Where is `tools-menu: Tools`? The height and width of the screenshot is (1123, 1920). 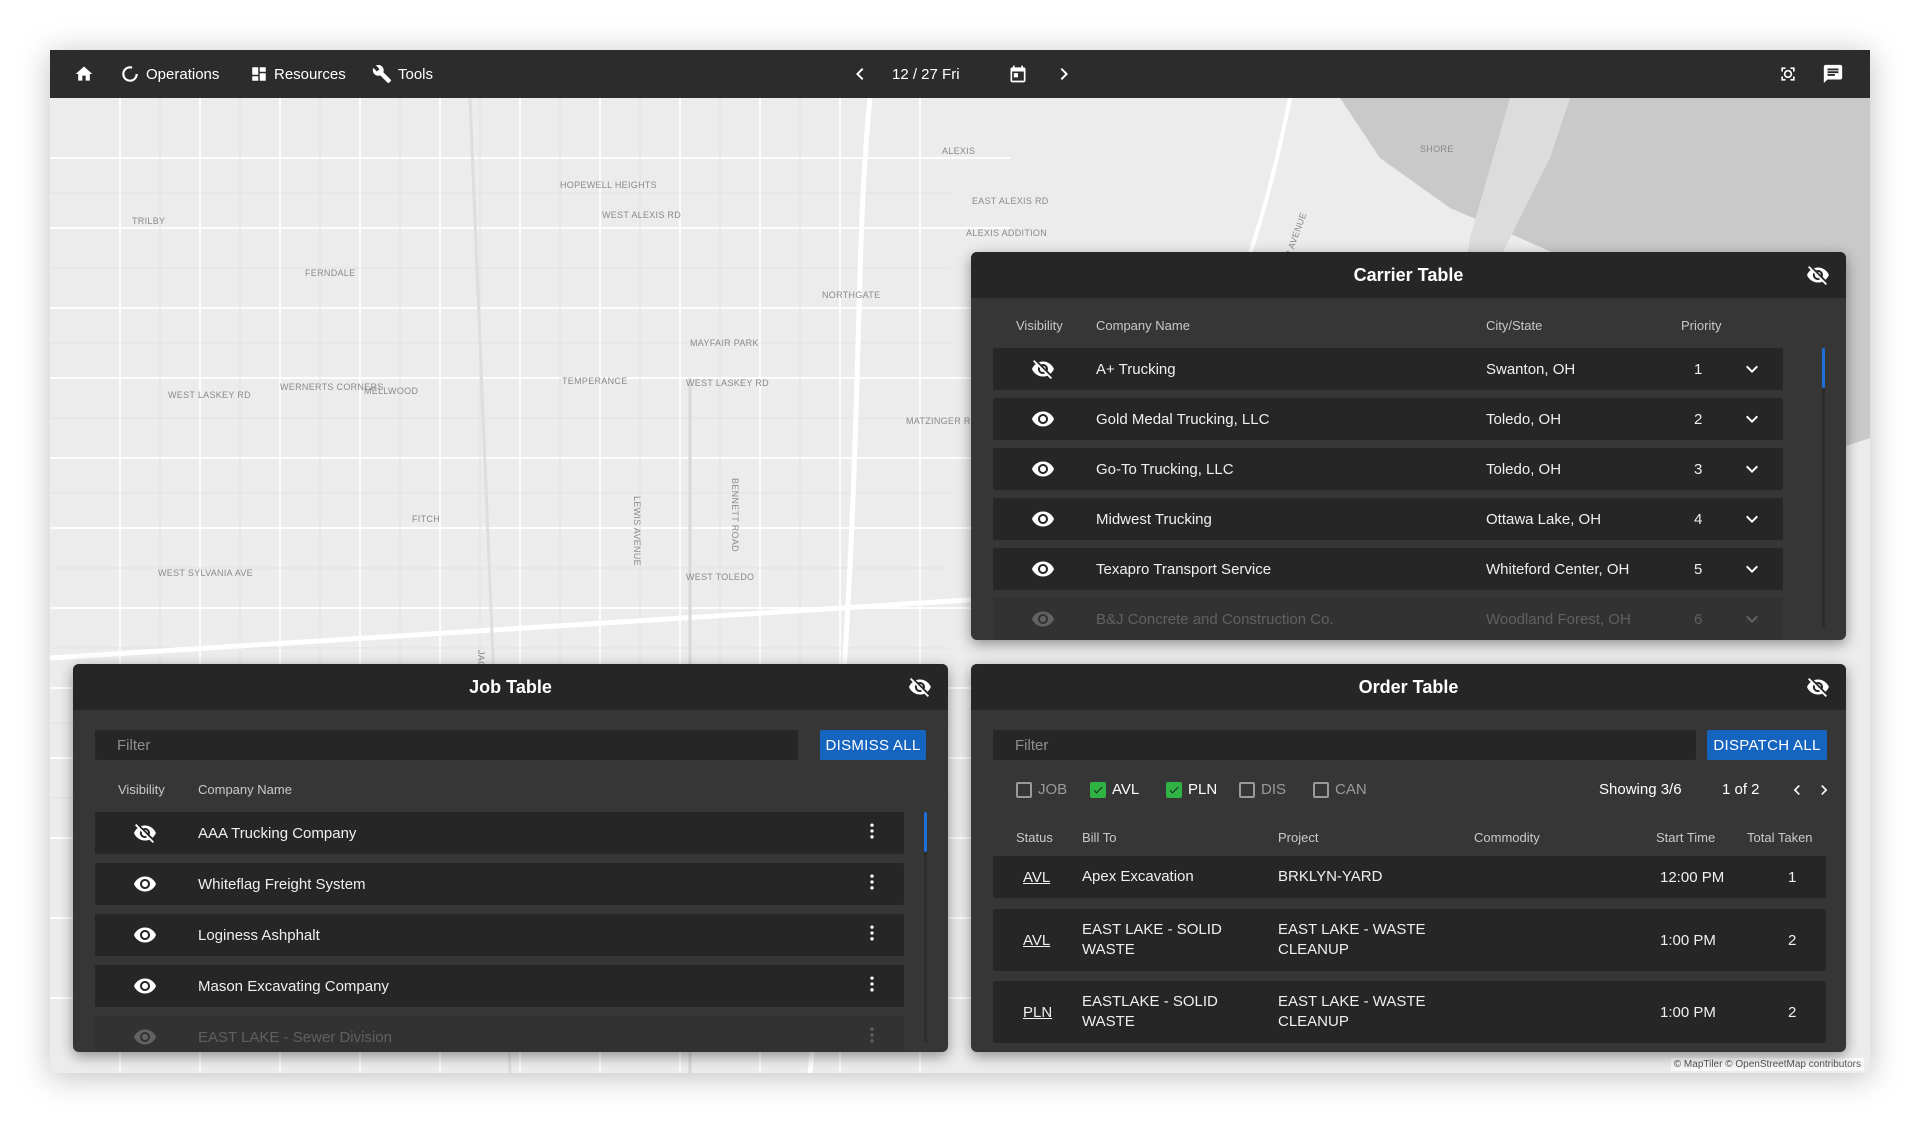
tools-menu: Tools is located at coordinates (402, 74).